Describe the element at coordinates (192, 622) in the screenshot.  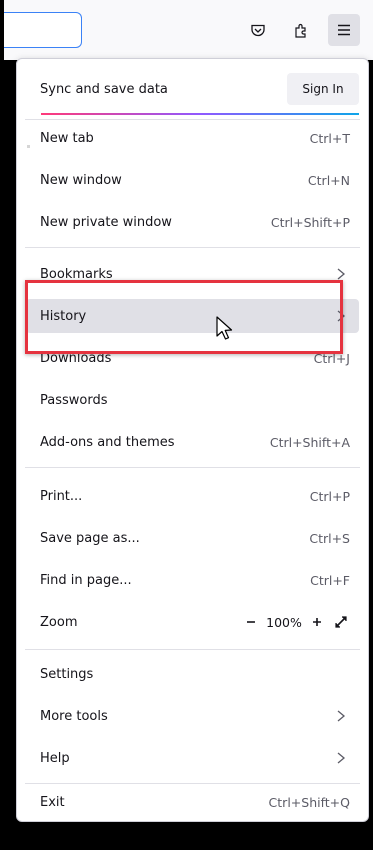
I see `menu-item-zoom: Zoom 100%` at that location.